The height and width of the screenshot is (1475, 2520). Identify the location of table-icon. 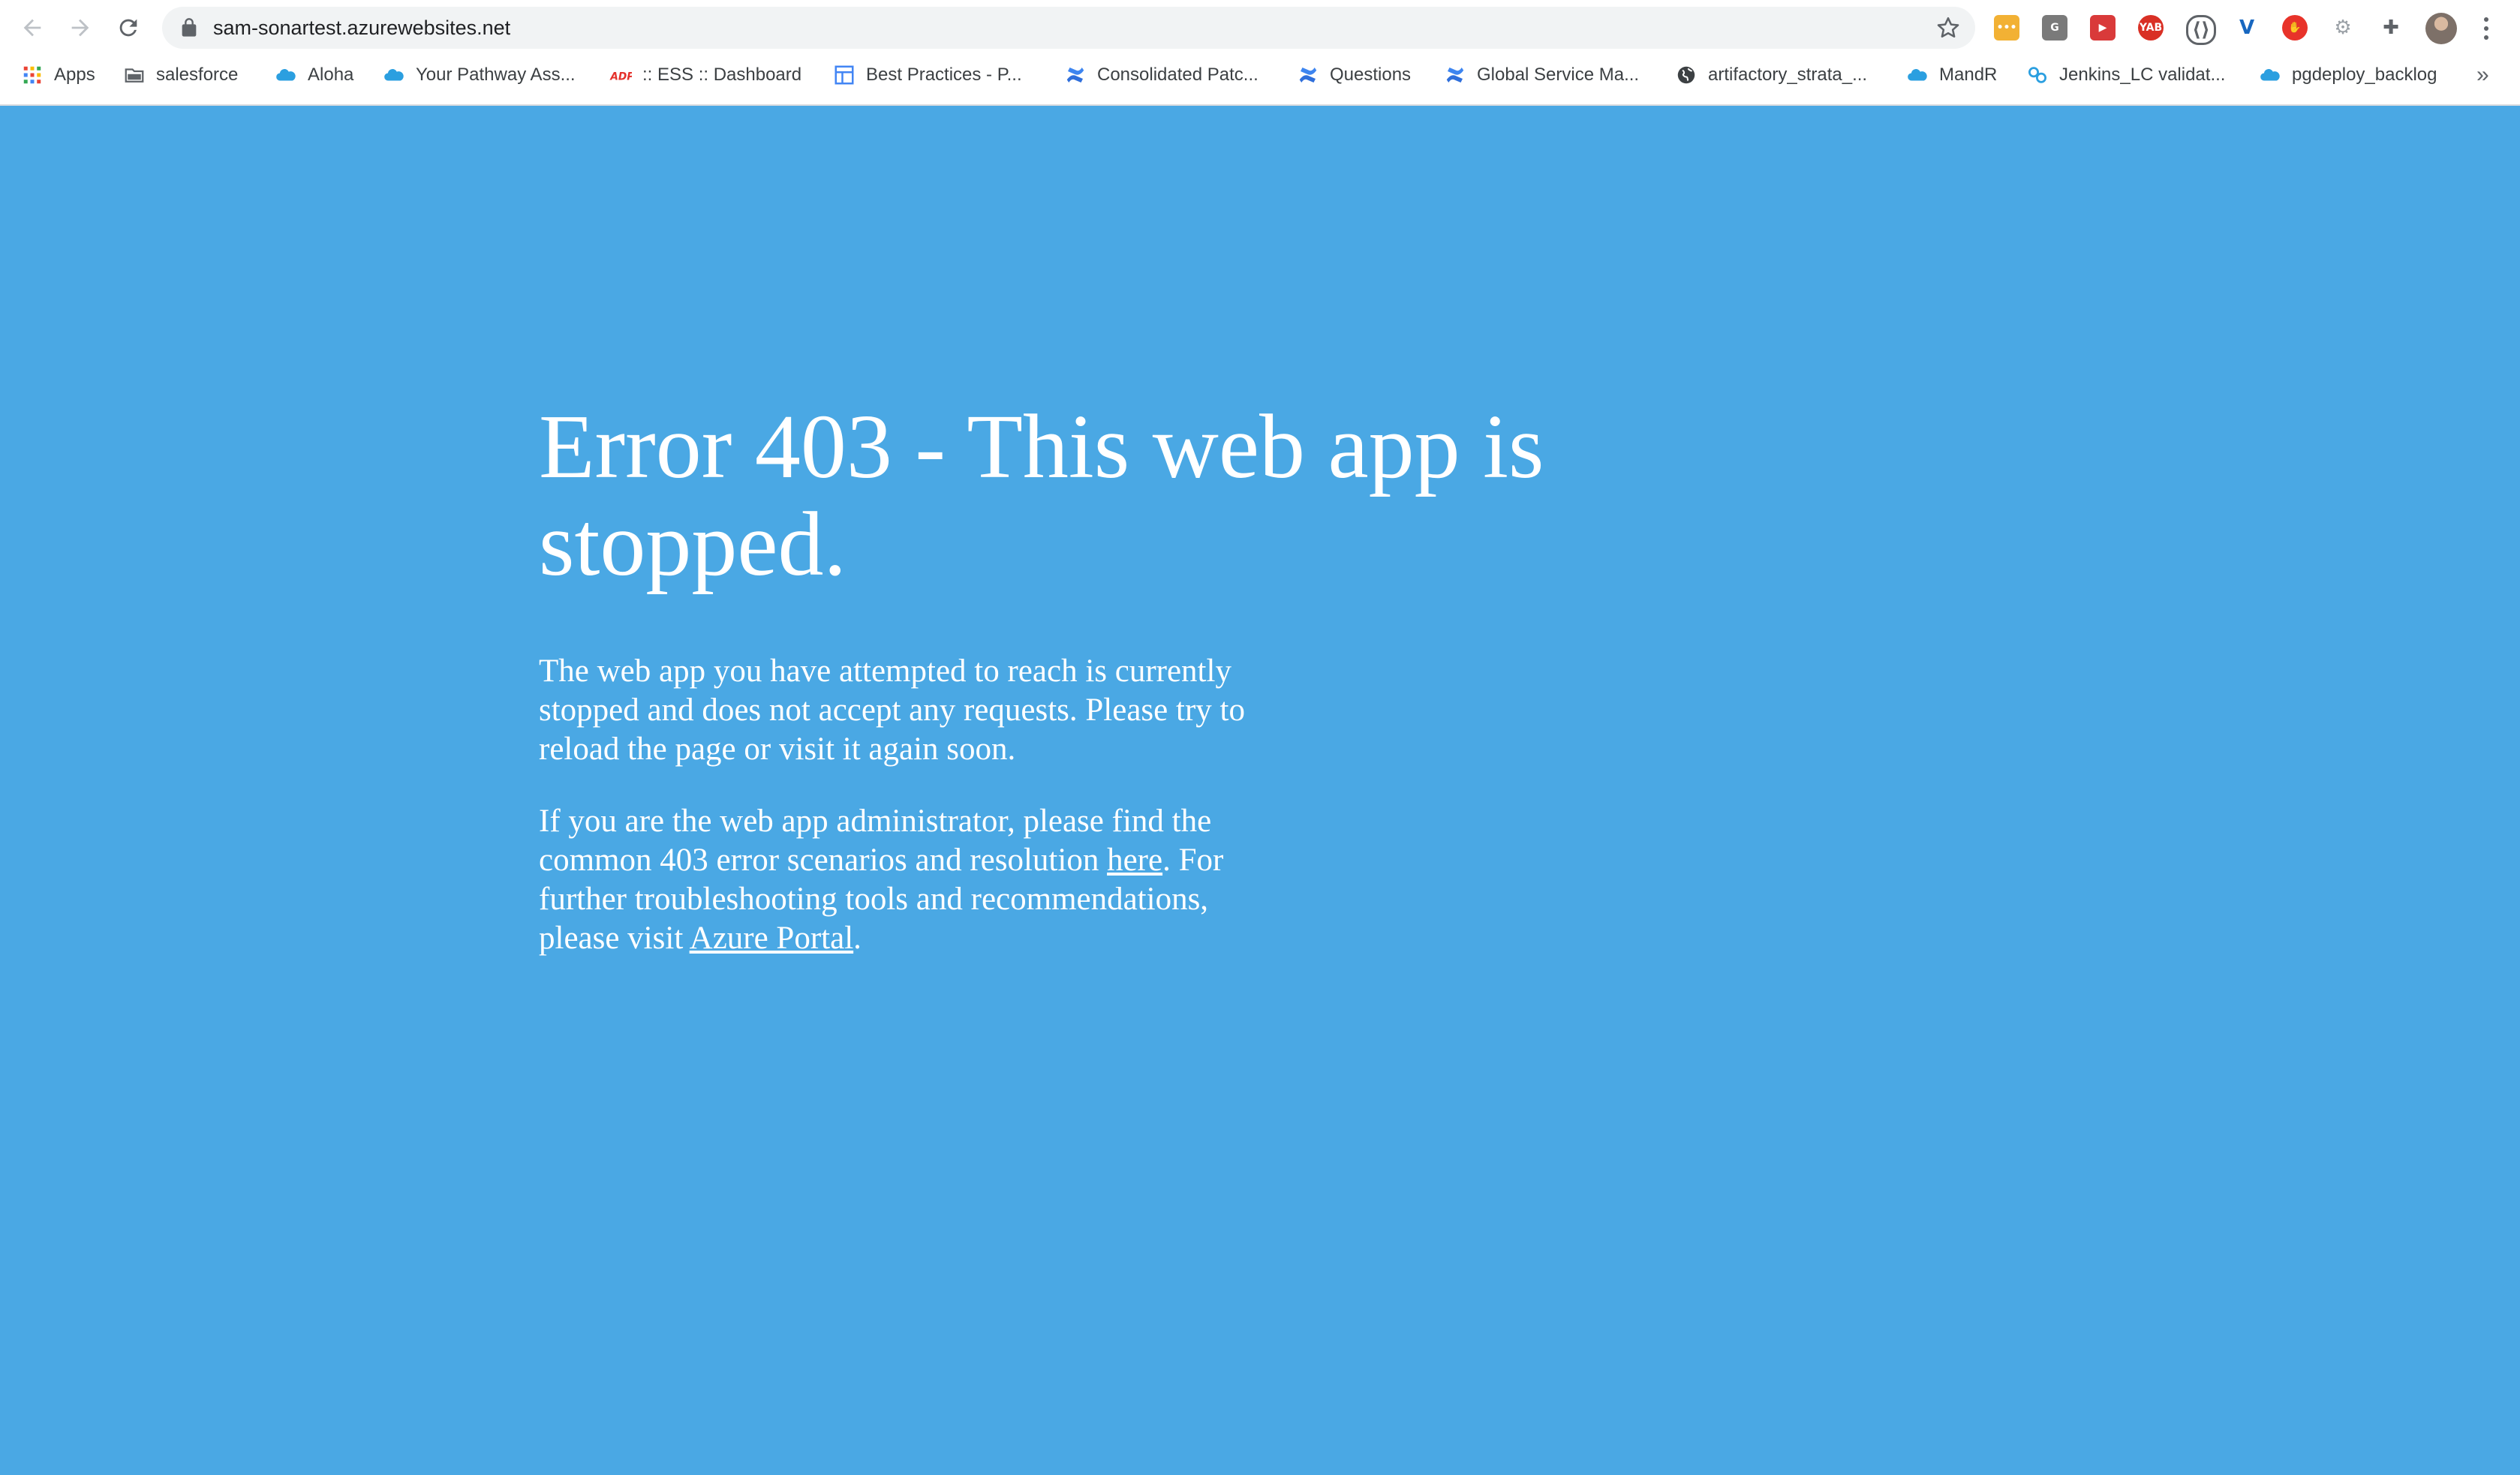
(844, 75).